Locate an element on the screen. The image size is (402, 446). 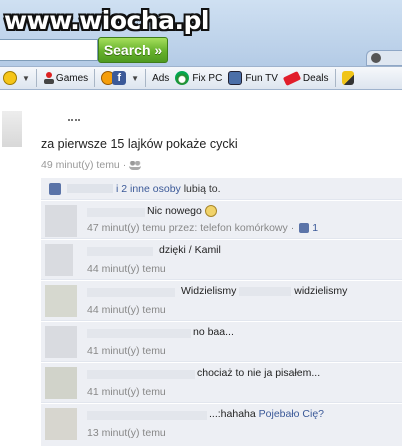
post-text: za pierwsze 15 lajków pokaże cycki is located at coordinates (139, 144).